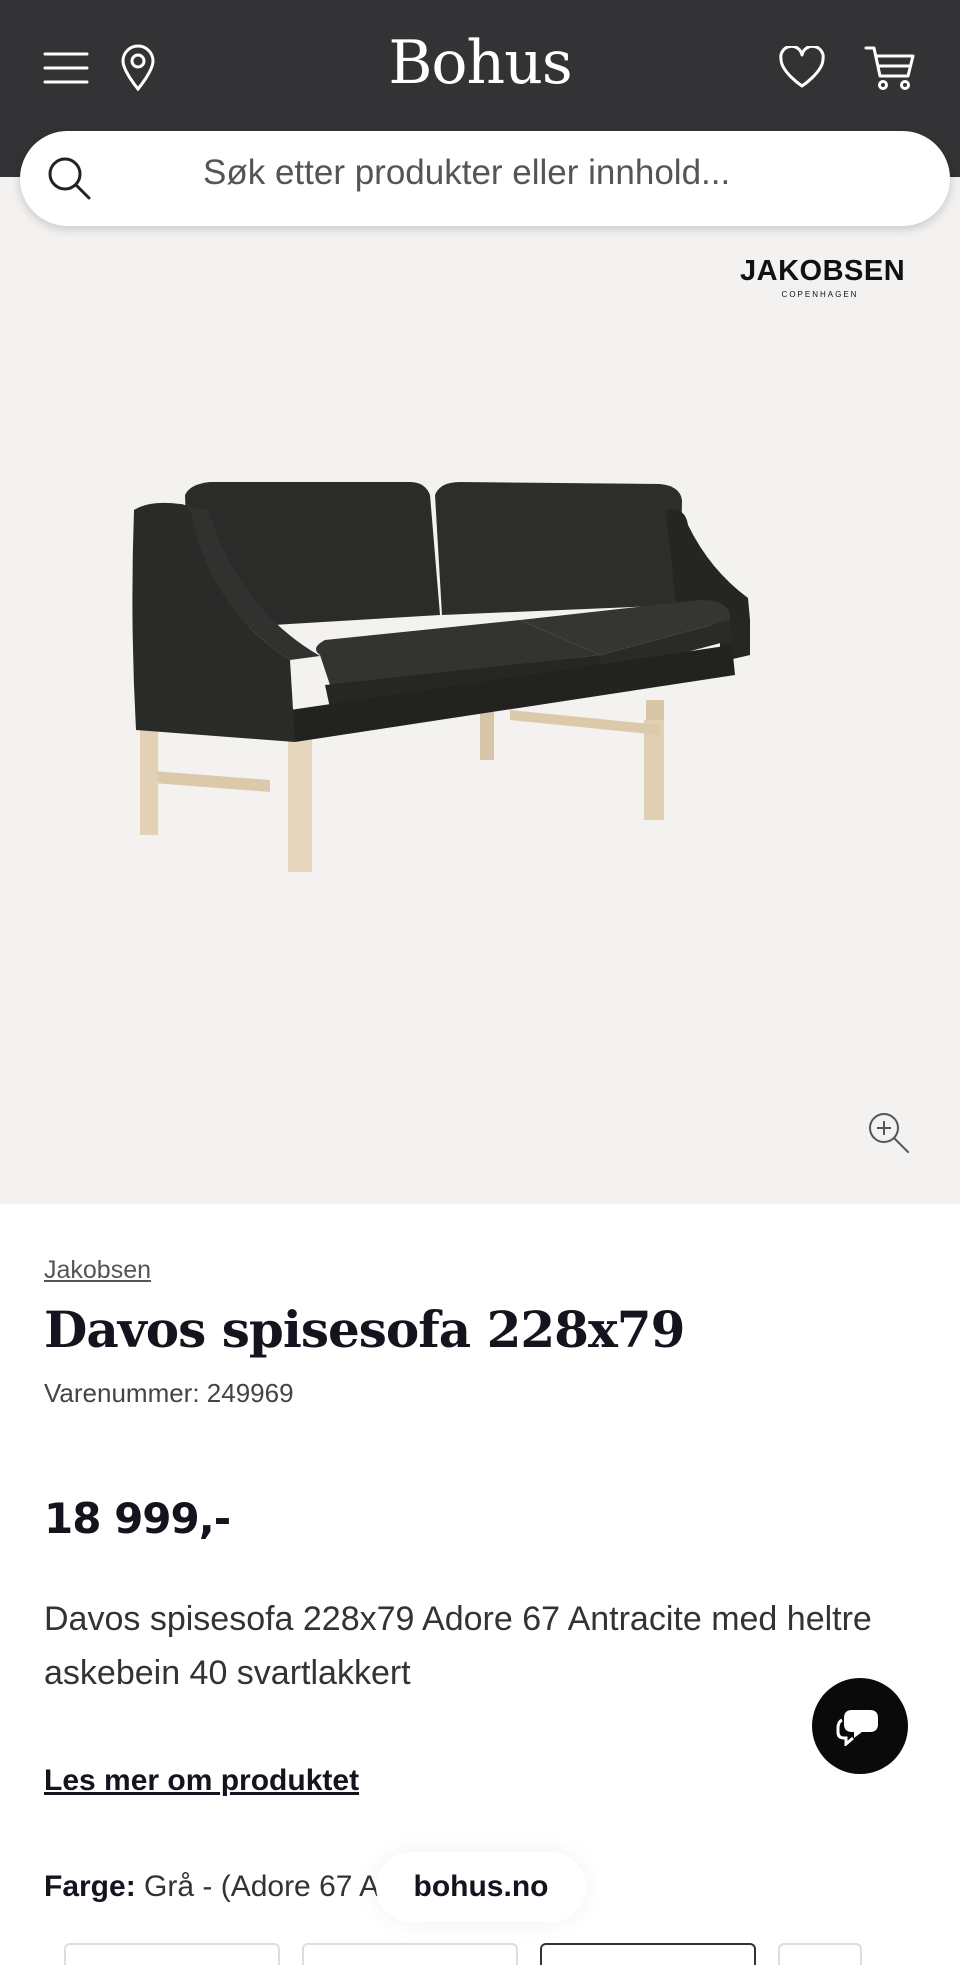 This screenshot has width=960, height=1965. I want to click on product-price: 18 999,-, so click(137, 1518).